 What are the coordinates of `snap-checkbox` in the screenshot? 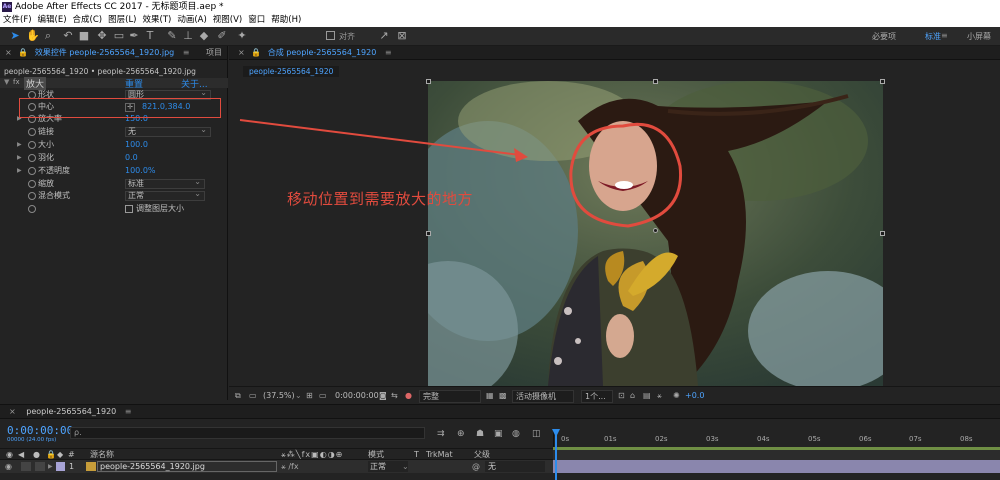 It's located at (330, 35).